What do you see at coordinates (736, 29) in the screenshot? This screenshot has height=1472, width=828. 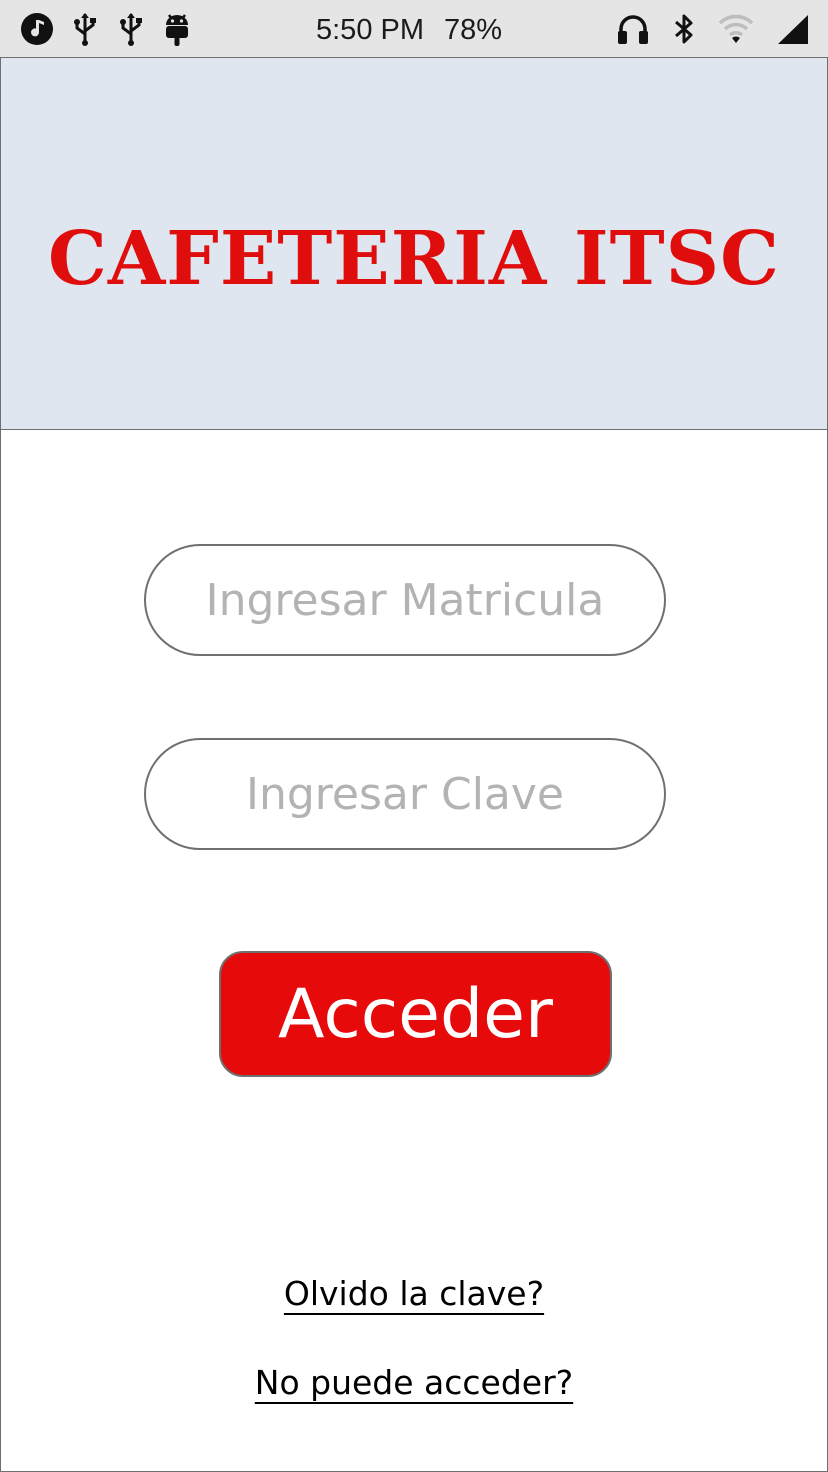 I see `wifi-icon` at bounding box center [736, 29].